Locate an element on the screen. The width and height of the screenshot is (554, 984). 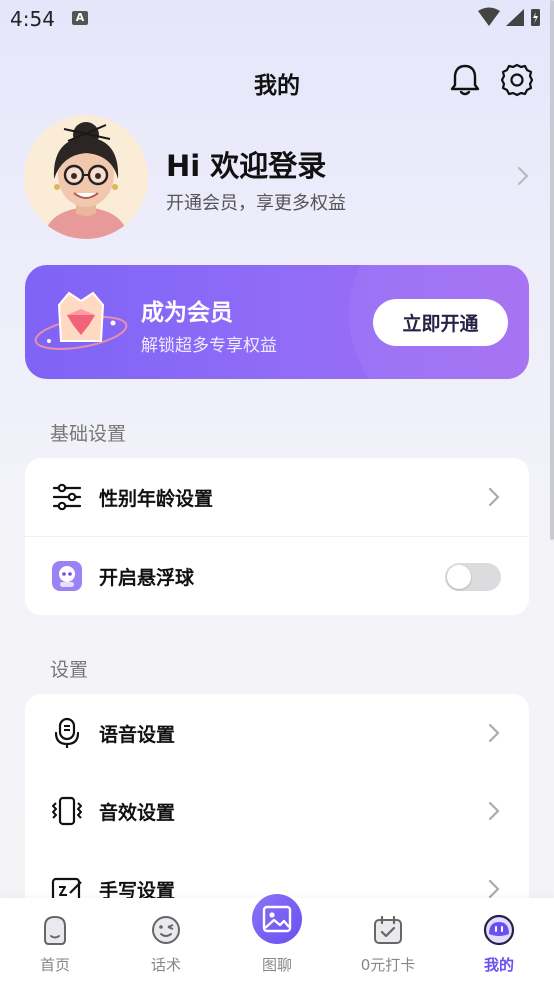
floating-ball-row: 开启悬浮球 is located at coordinates (277, 576).